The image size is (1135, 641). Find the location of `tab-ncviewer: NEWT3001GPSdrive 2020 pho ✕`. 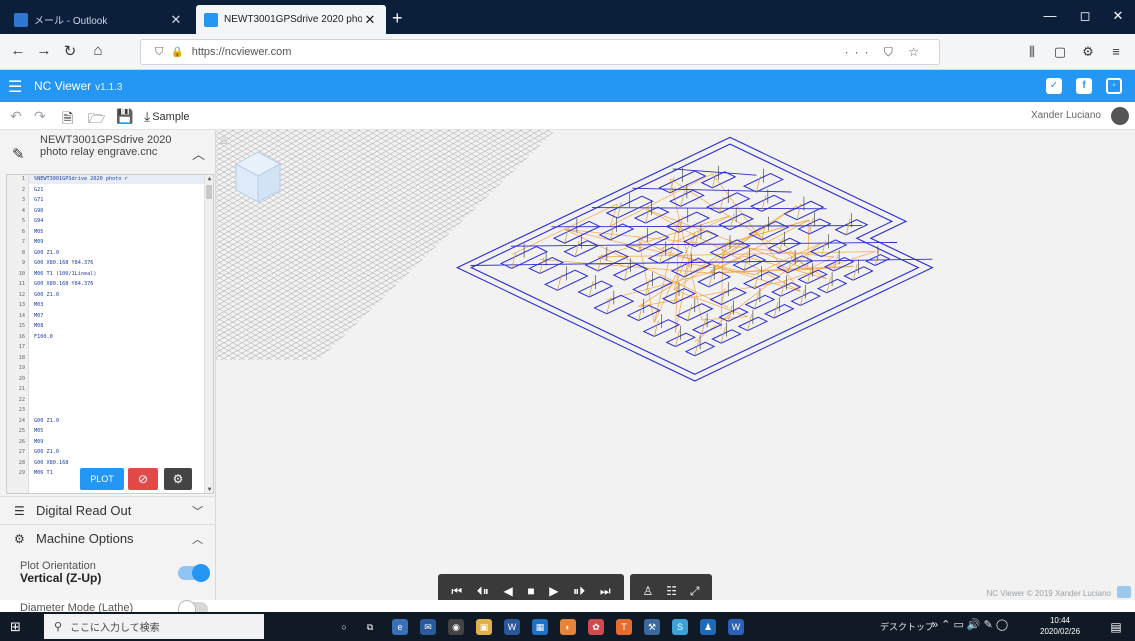

tab-ncviewer: NEWT3001GPSdrive 2020 pho ✕ is located at coordinates (291, 19).